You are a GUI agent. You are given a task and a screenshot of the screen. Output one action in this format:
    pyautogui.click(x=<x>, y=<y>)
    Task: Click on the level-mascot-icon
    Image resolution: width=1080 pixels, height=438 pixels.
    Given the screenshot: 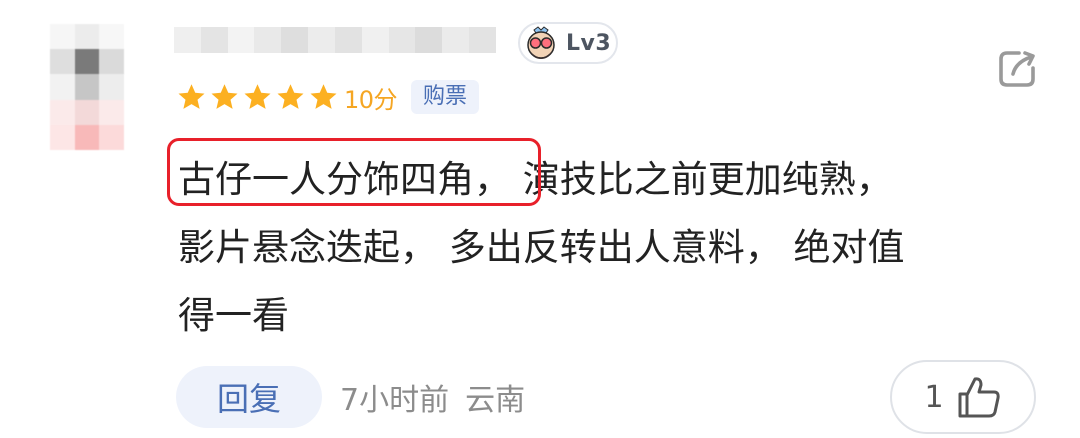 What is the action you would take?
    pyautogui.click(x=541, y=43)
    